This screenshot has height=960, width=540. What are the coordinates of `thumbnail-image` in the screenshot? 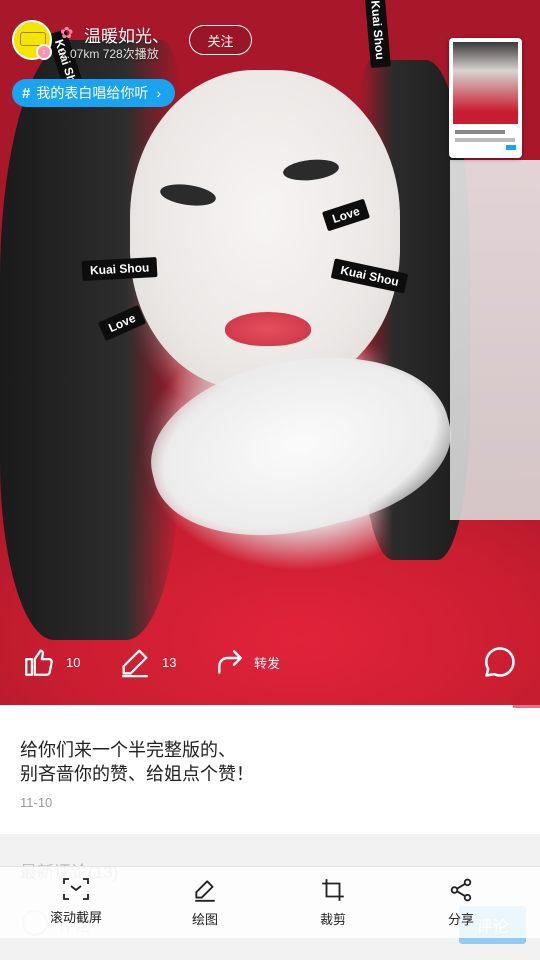 It's located at (485, 83).